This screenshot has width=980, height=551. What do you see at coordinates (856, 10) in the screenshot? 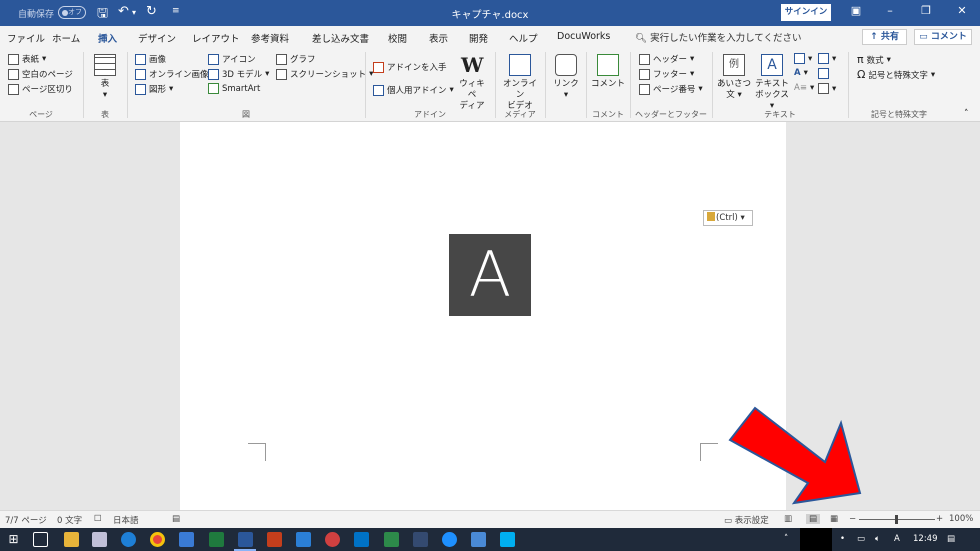
I see `ribbon-display-options-icon: ▣` at bounding box center [856, 10].